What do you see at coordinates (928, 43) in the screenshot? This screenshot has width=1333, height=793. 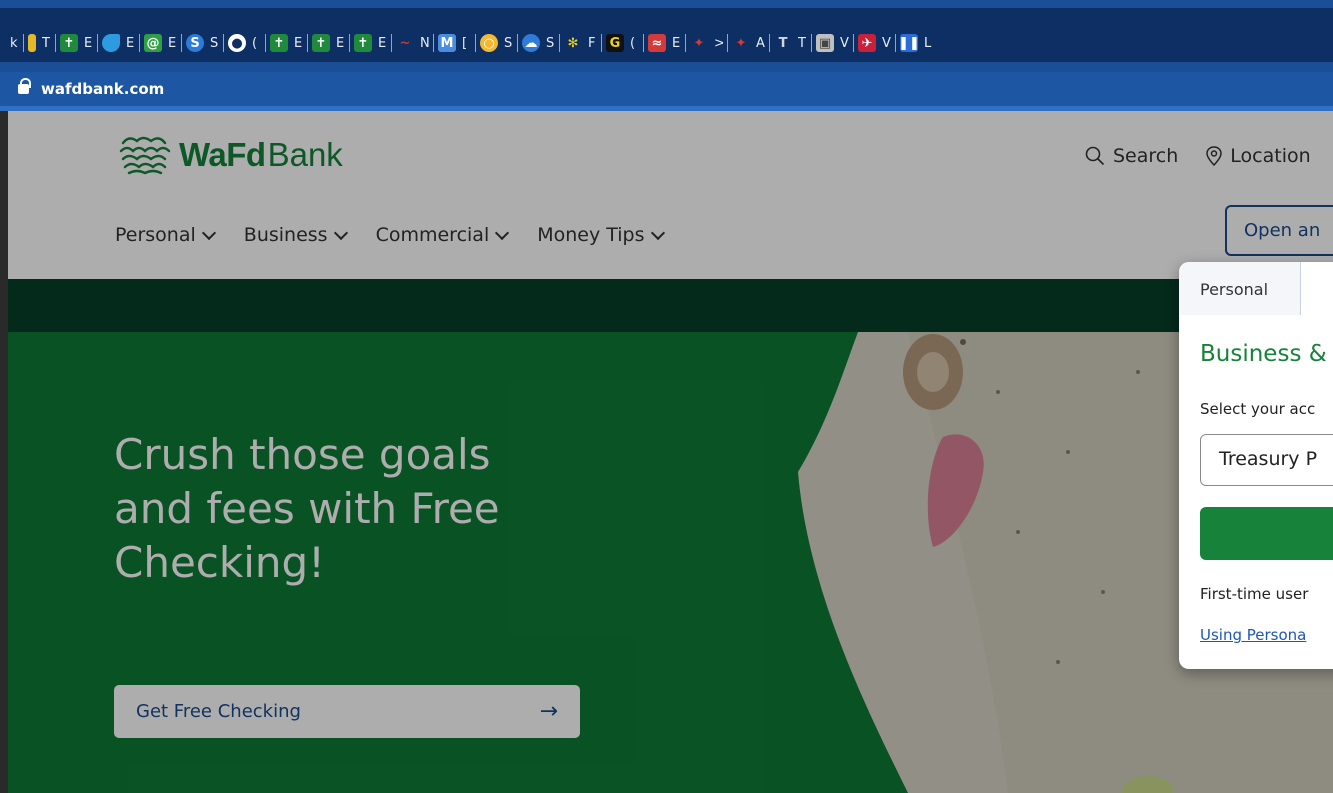 I see `tab-title: L` at bounding box center [928, 43].